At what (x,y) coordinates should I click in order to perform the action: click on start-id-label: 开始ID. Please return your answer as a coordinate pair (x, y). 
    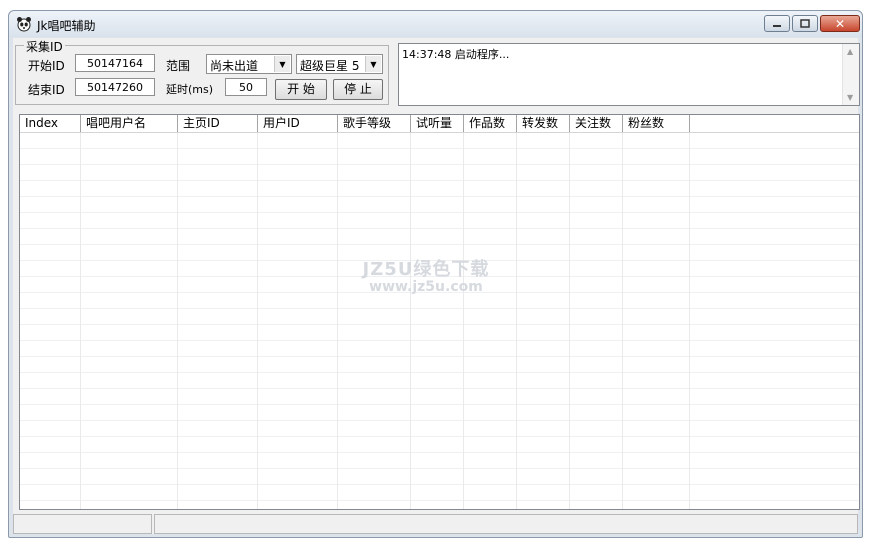
    Looking at the image, I should click on (46, 66).